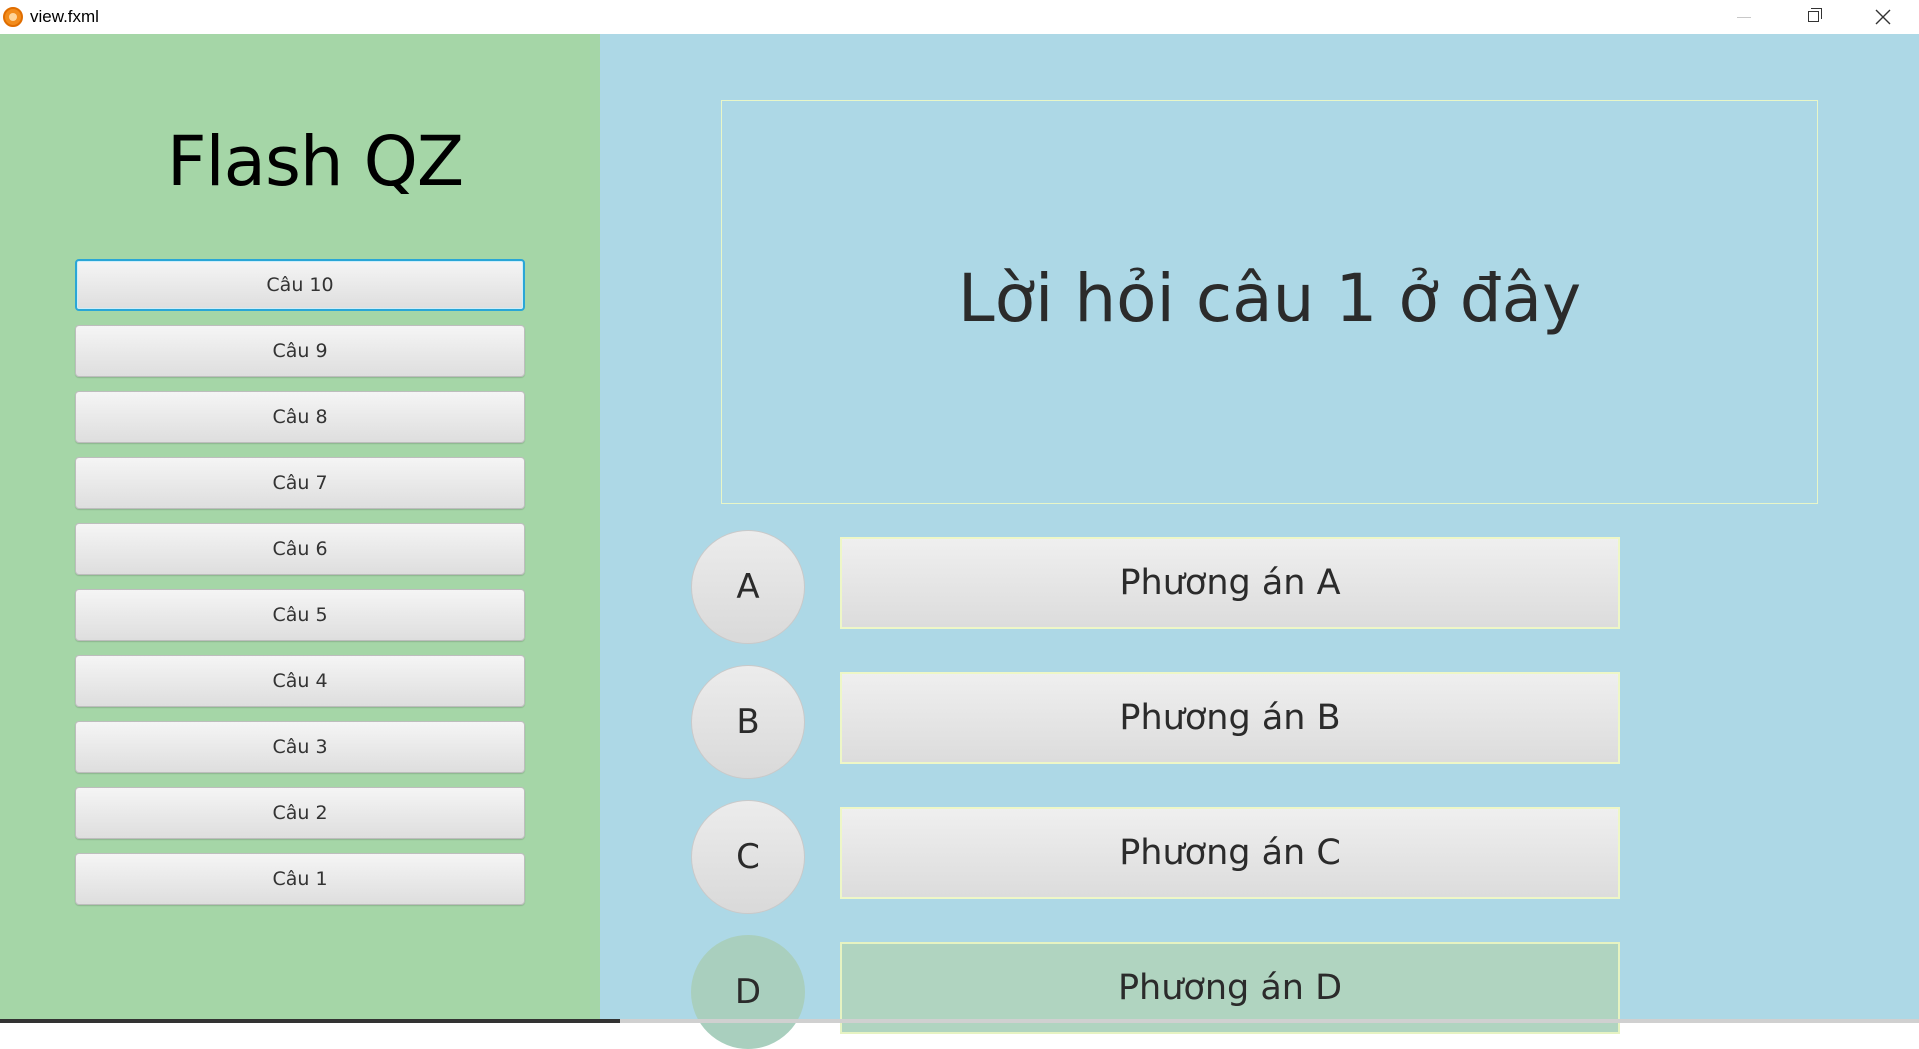 This screenshot has width=1919, height=1049. I want to click on title-bar: view.fxml, so click(959, 17).